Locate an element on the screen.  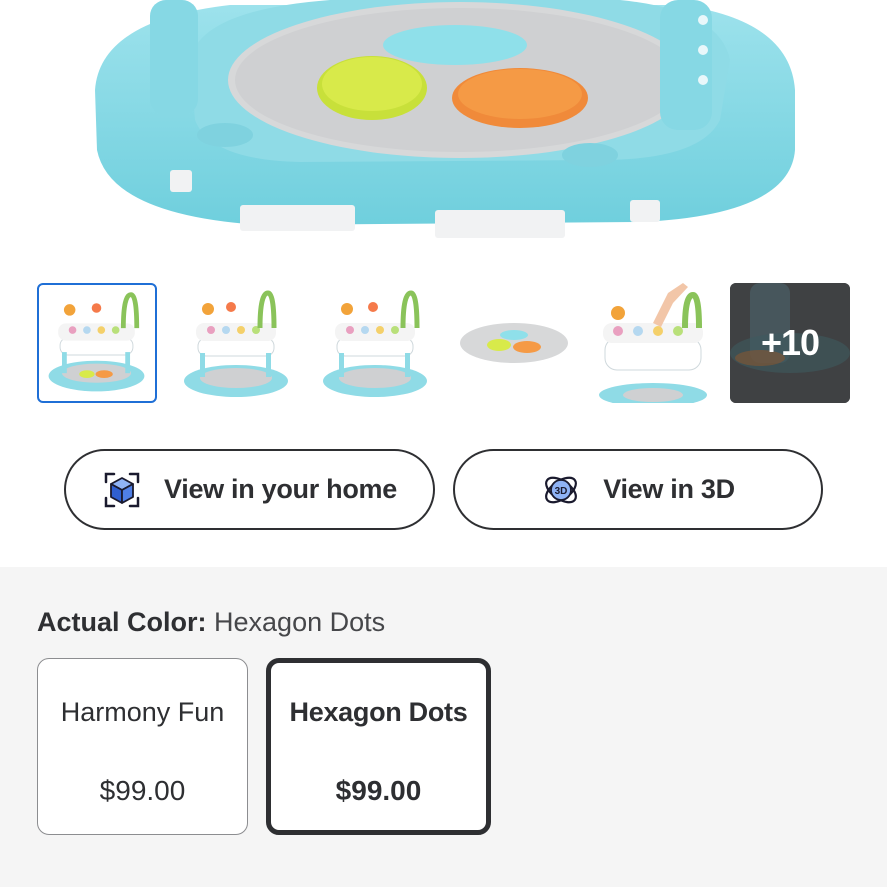
color-option-name: Hexagon Dots is located at coordinates (378, 712).